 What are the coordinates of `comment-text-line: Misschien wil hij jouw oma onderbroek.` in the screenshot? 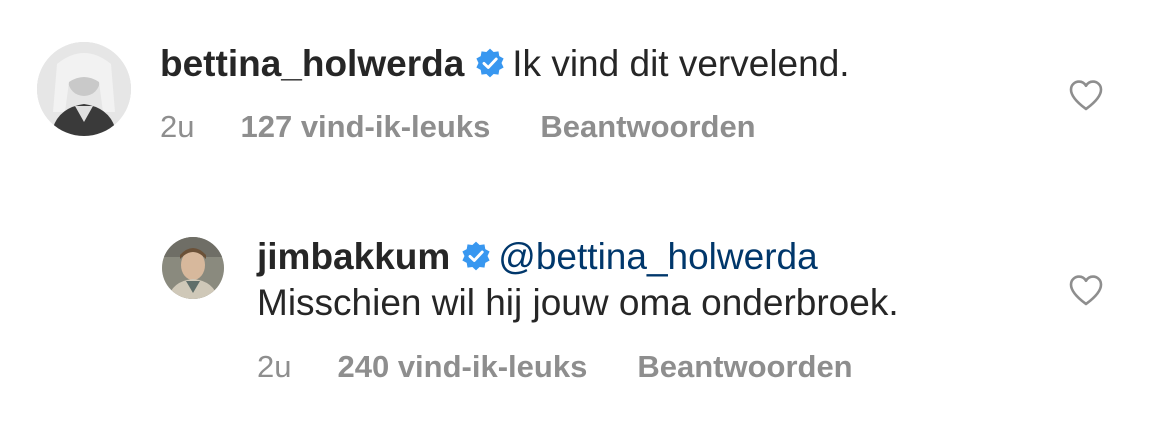 It's located at (578, 303).